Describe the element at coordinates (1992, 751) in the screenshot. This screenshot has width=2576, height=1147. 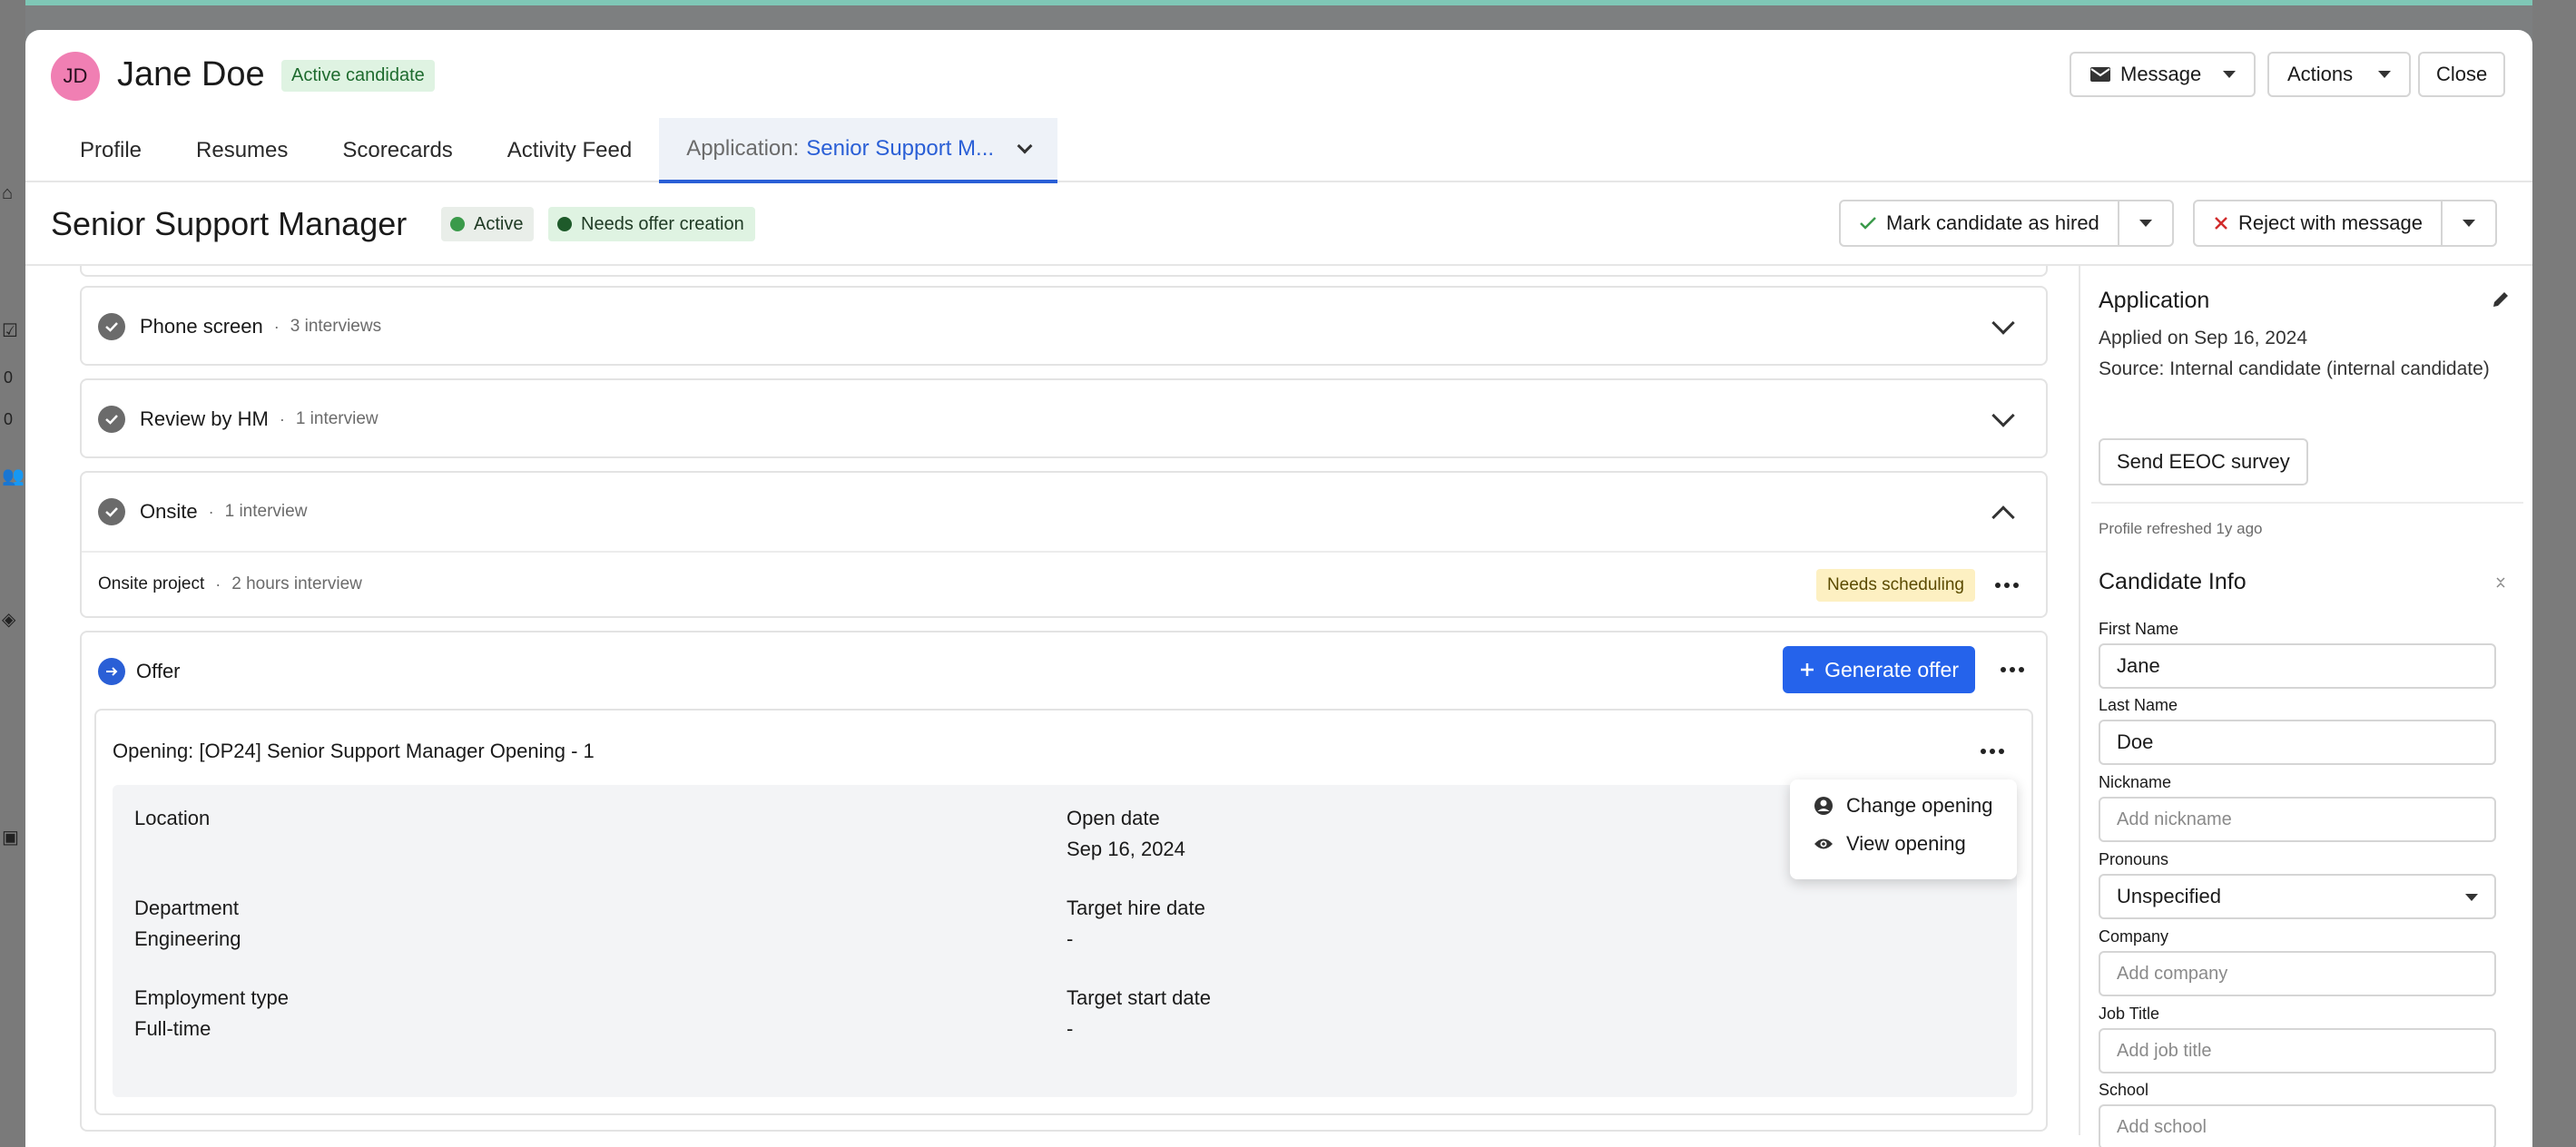
I see `opening-more-options-icon` at that location.